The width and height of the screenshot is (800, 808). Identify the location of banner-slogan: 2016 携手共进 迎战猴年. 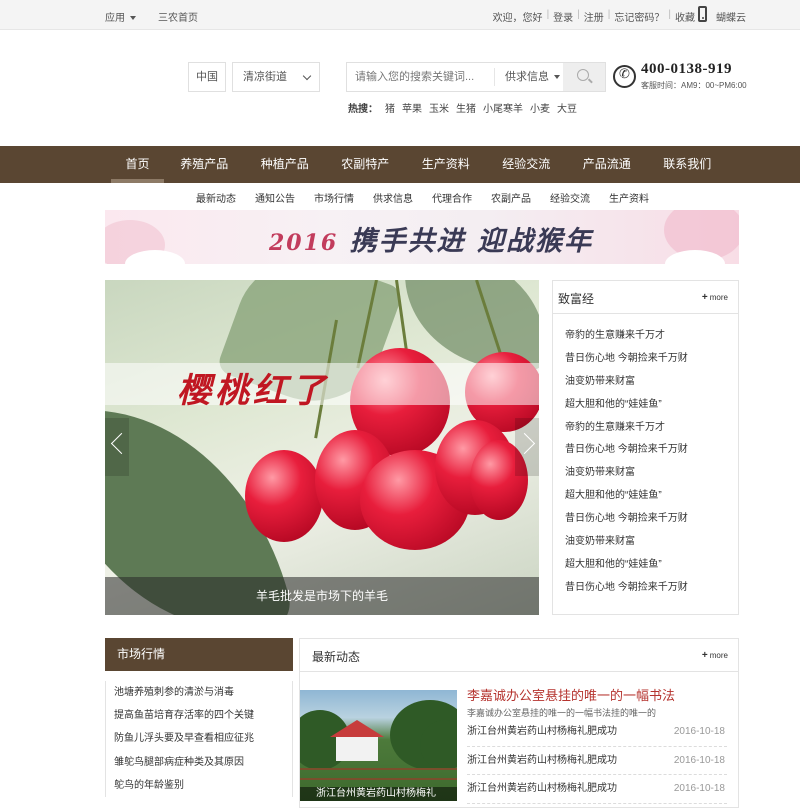
(431, 238).